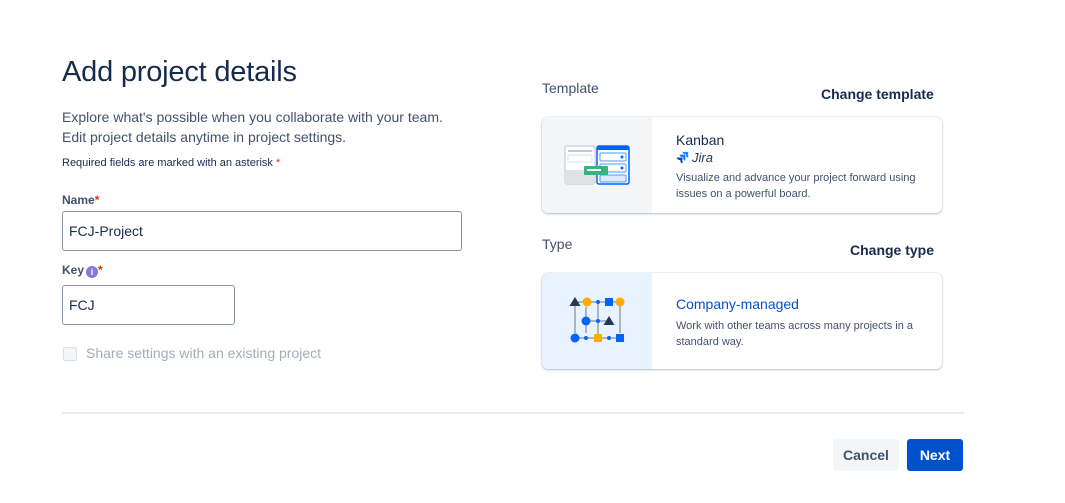 The height and width of the screenshot is (503, 1065). Describe the element at coordinates (513, 413) in the screenshot. I see `footer-divider` at that location.